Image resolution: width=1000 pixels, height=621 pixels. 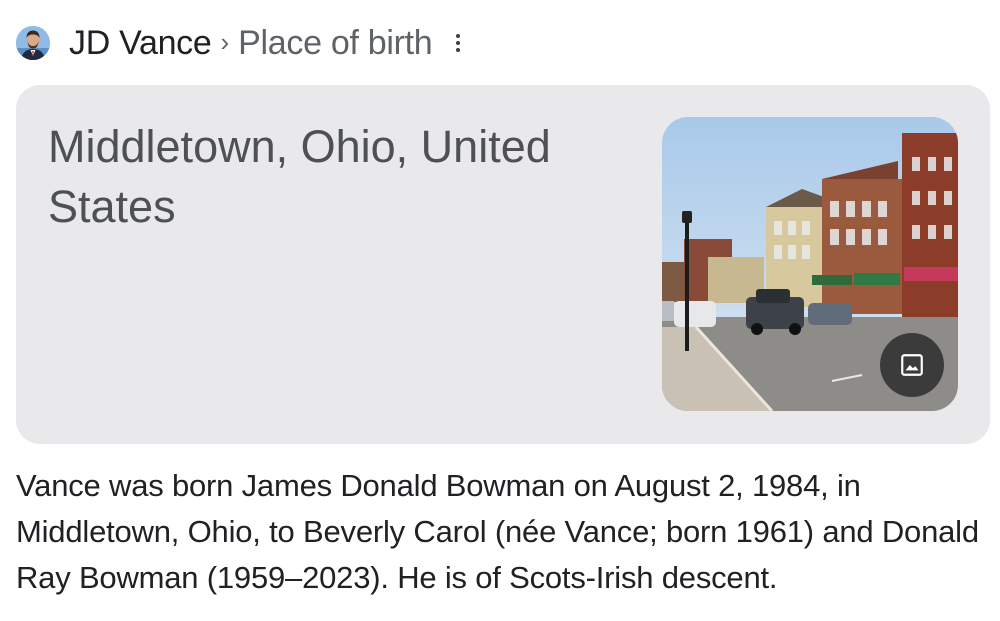 What do you see at coordinates (810, 264) in the screenshot?
I see `place-photo` at bounding box center [810, 264].